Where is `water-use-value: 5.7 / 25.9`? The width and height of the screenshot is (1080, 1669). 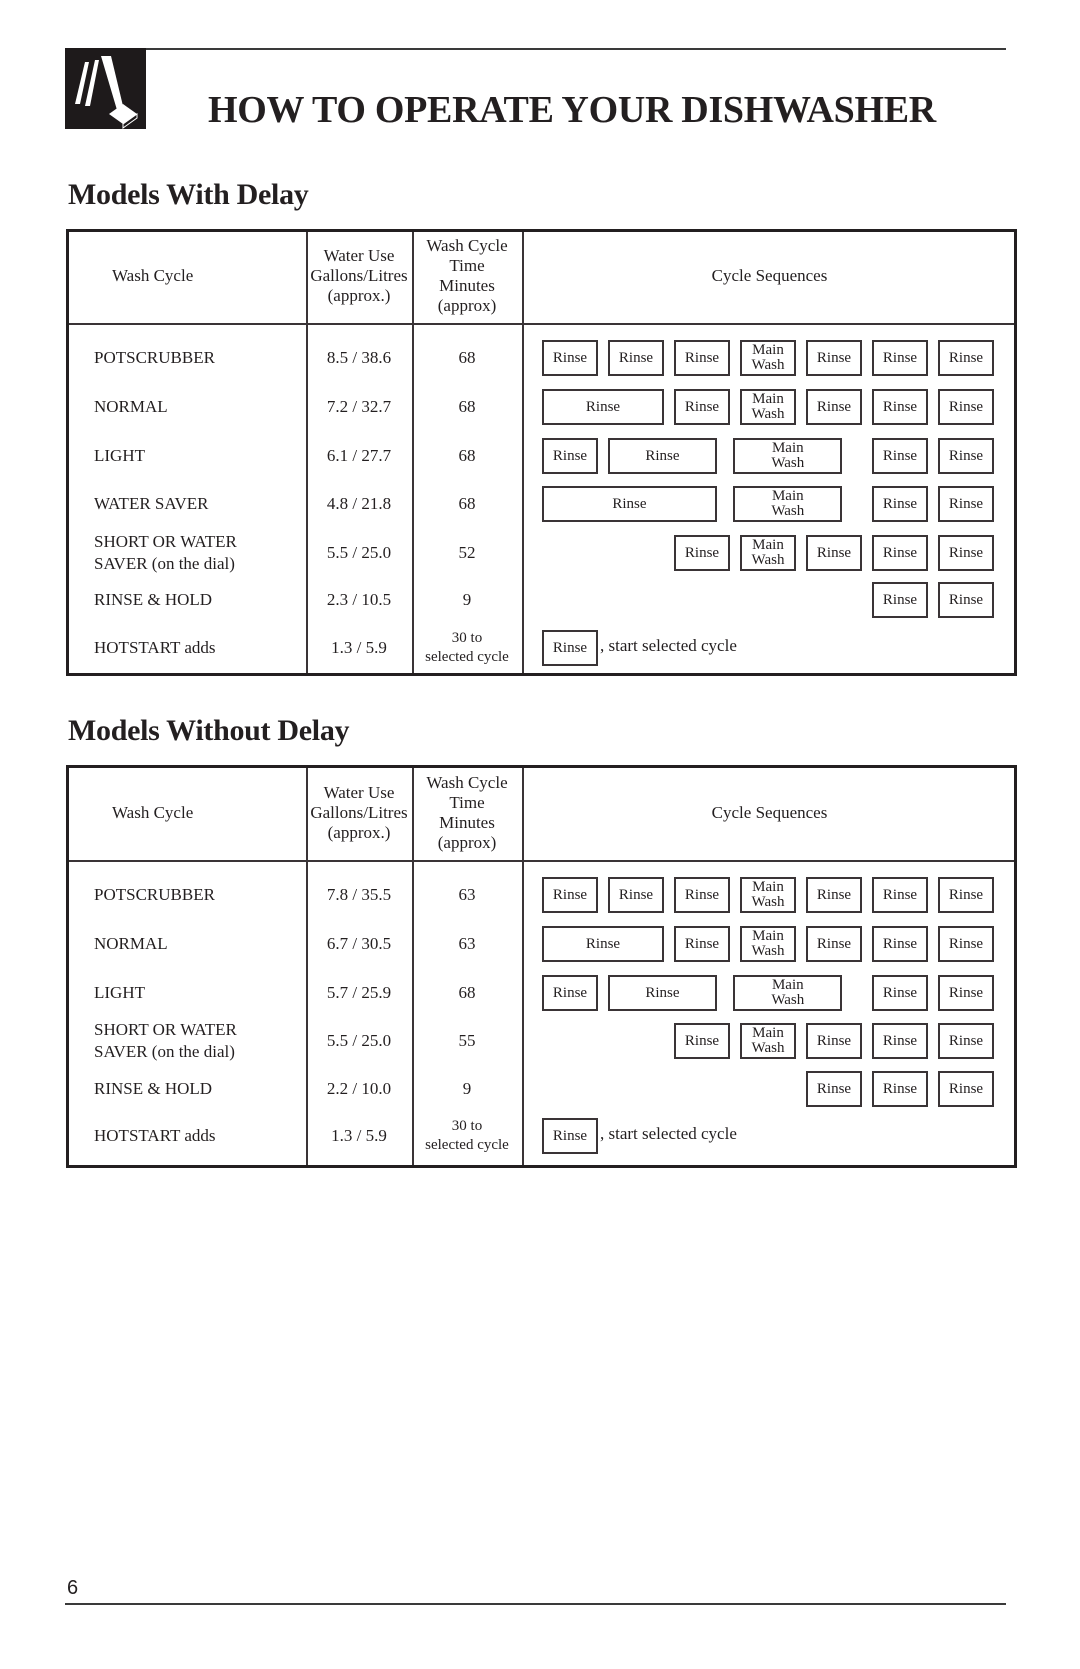
water-use-value: 5.7 / 25.9 is located at coordinates (359, 992).